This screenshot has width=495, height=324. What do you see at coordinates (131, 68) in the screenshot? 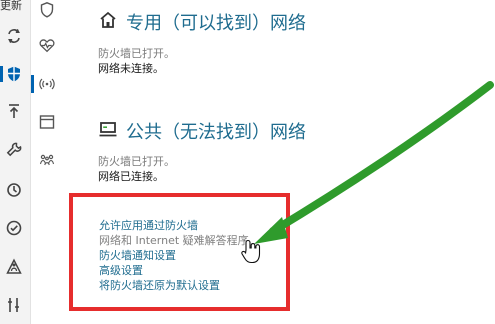
I see `connection-status: 网络未连接。` at bounding box center [131, 68].